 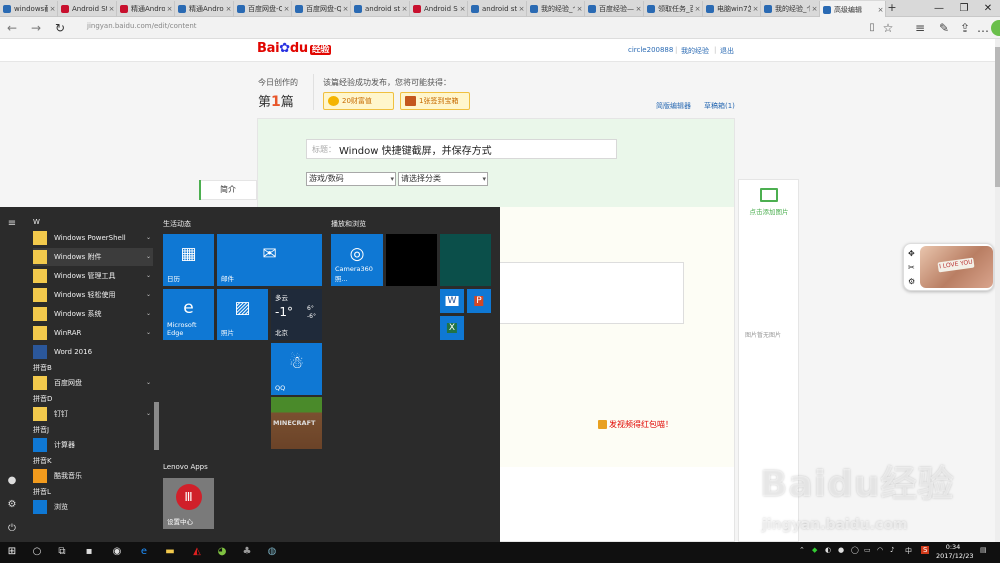 What do you see at coordinates (29, 9) in the screenshot?
I see `browser-tab: windows截屏×` at bounding box center [29, 9].